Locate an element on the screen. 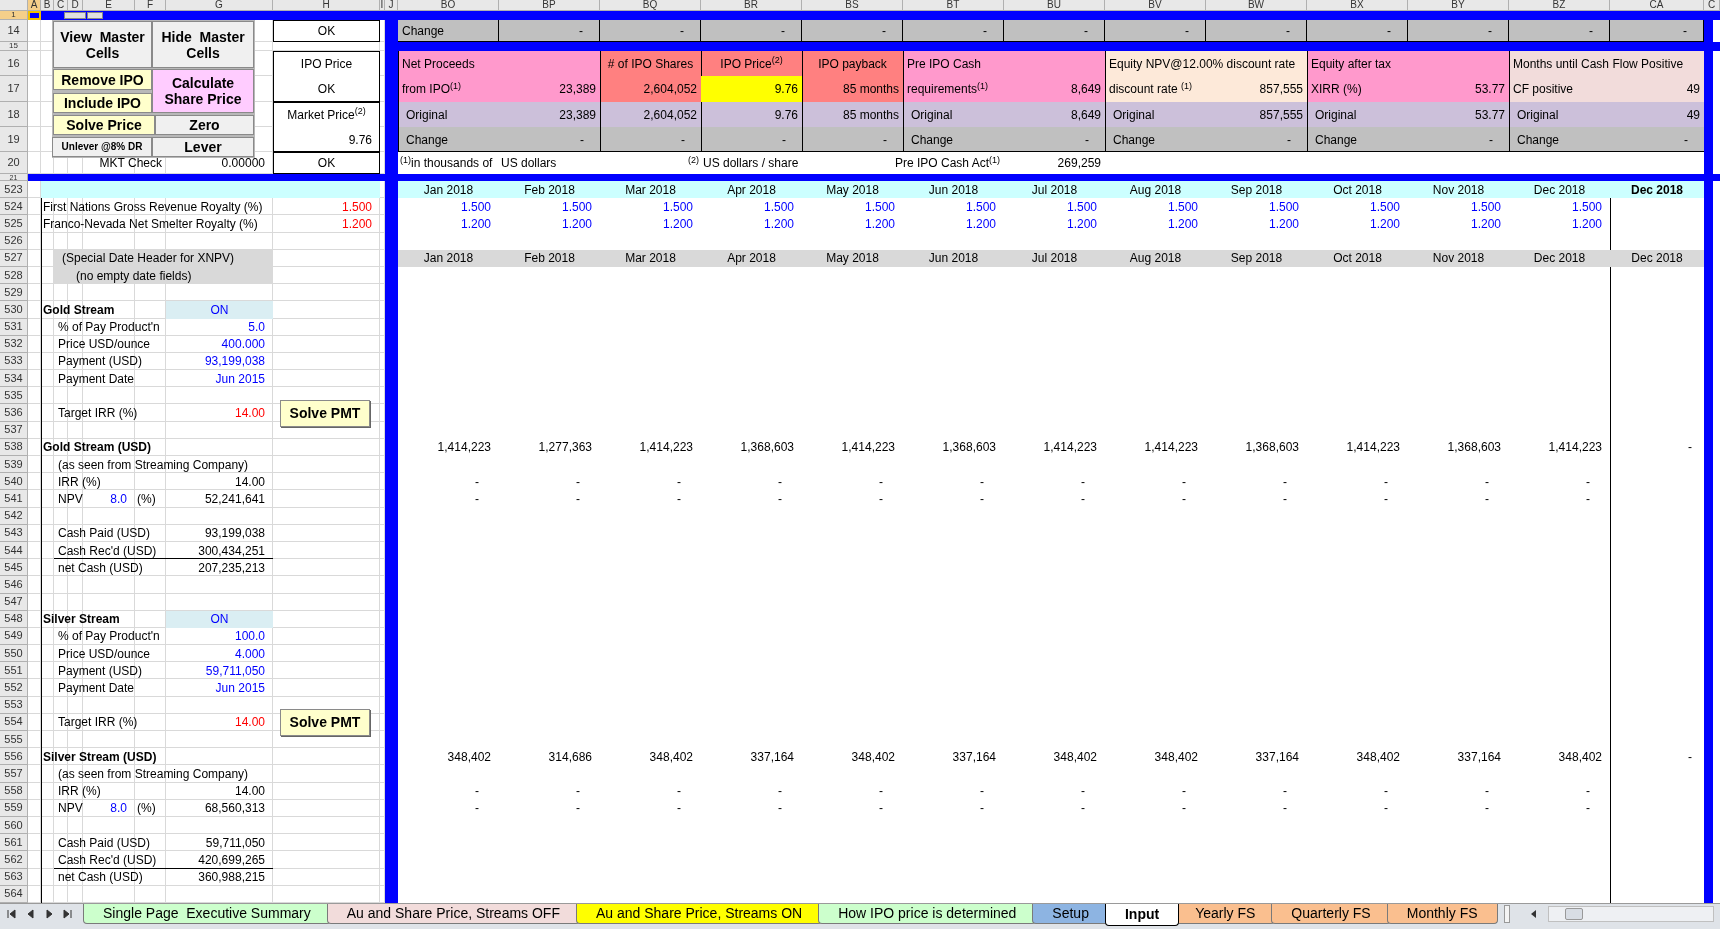 This screenshot has height=929, width=1720. date-header: Dec 2018 is located at coordinates (1657, 258).